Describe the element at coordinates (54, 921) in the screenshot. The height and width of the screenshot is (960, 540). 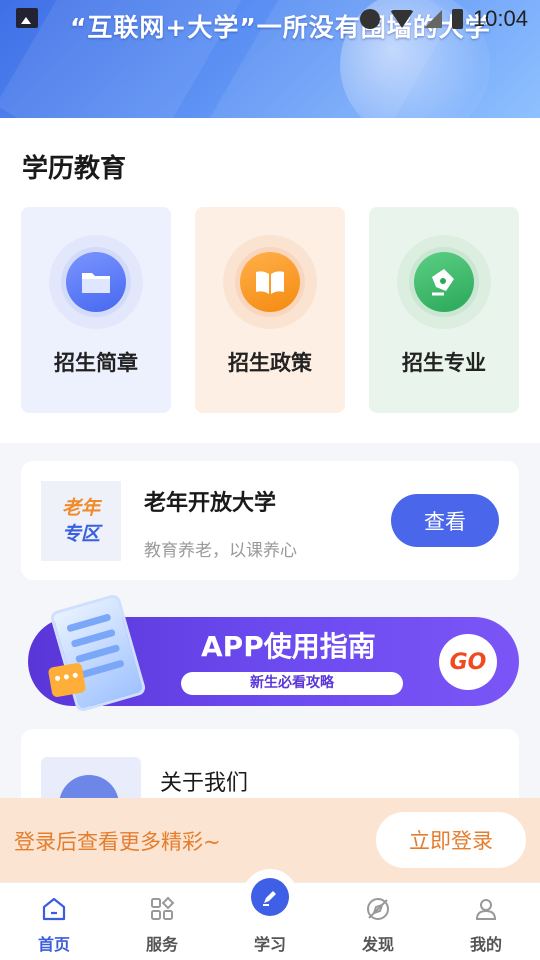
I see `tab-home: 首页` at that location.